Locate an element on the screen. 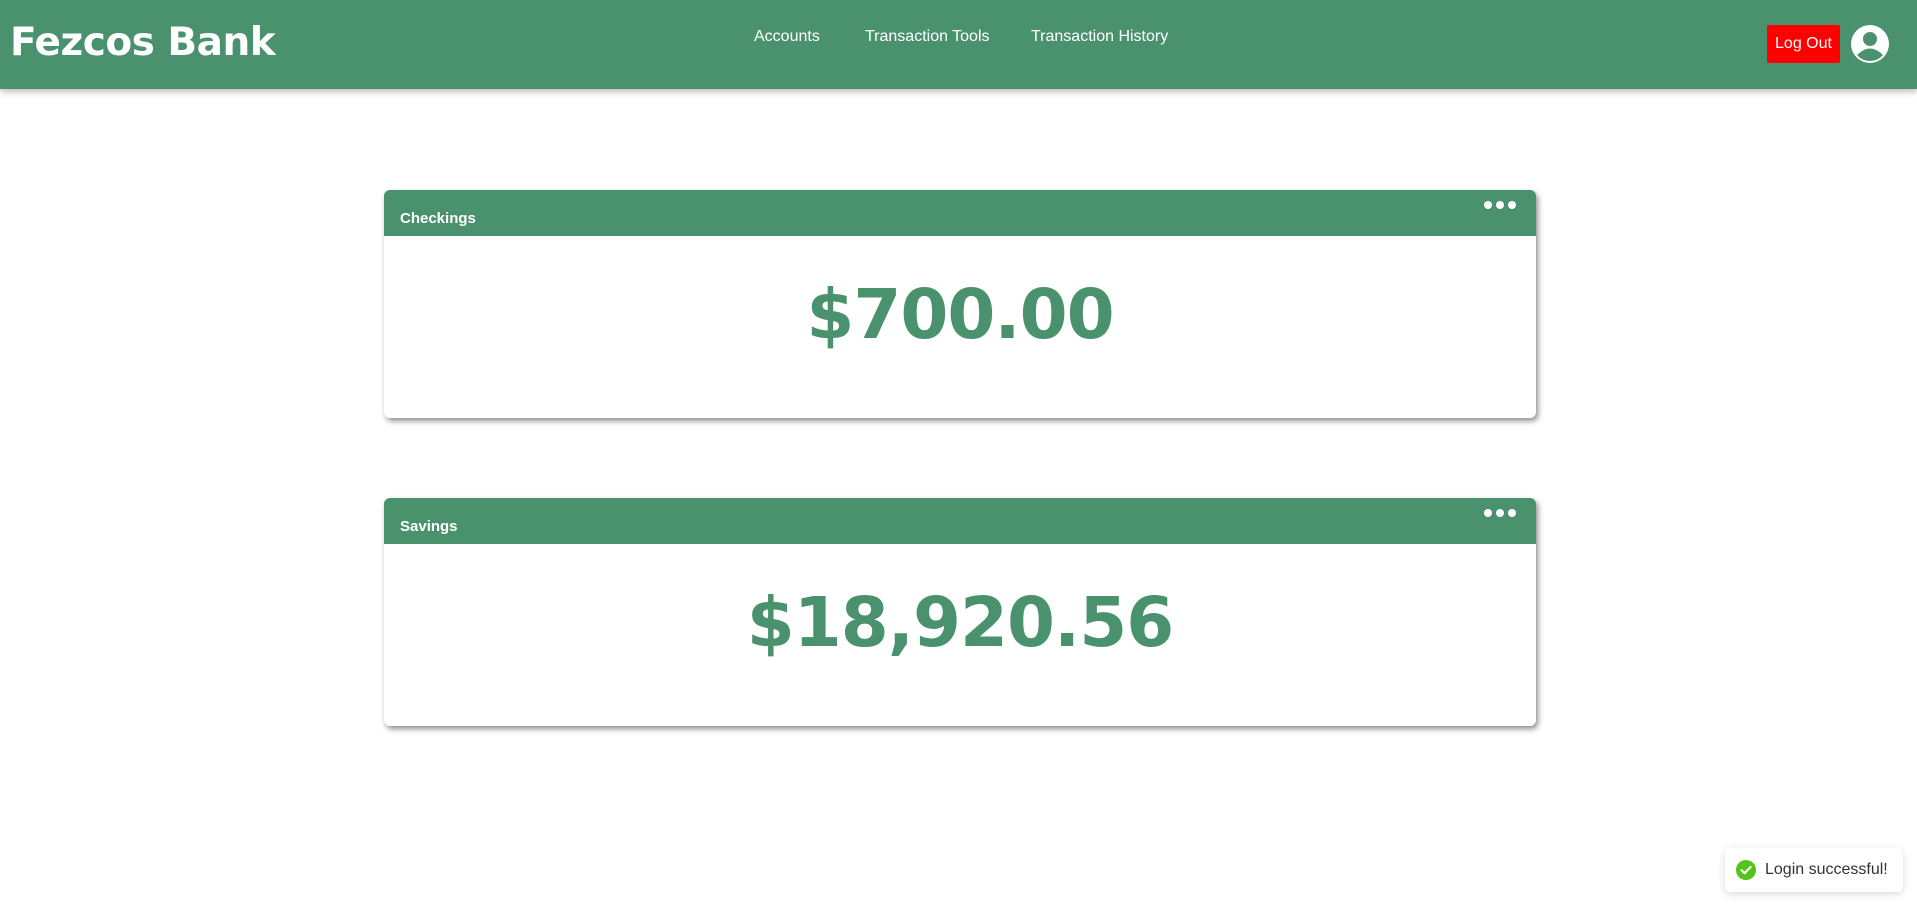 This screenshot has width=1917, height=907. user-avatar-icon is located at coordinates (1870, 44).